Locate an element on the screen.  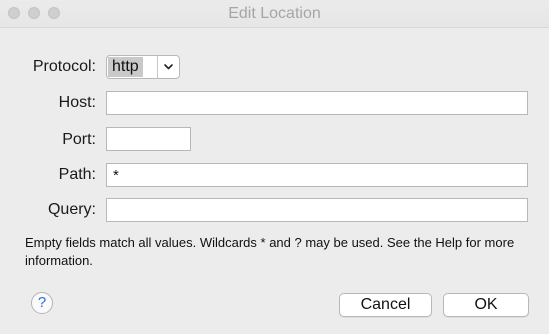
path-label: Path: is located at coordinates (77, 174).